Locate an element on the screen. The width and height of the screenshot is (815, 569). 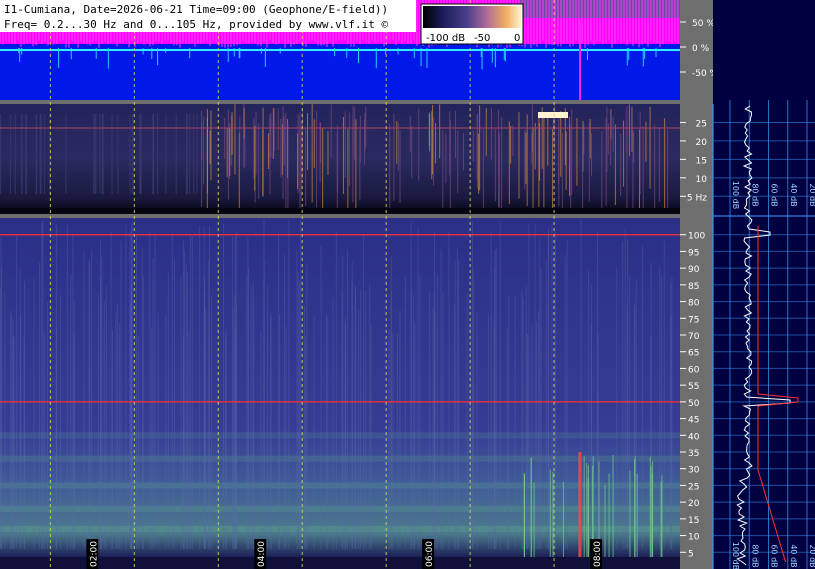
amplitude-tick-label: 50 % is located at coordinates (703, 24).